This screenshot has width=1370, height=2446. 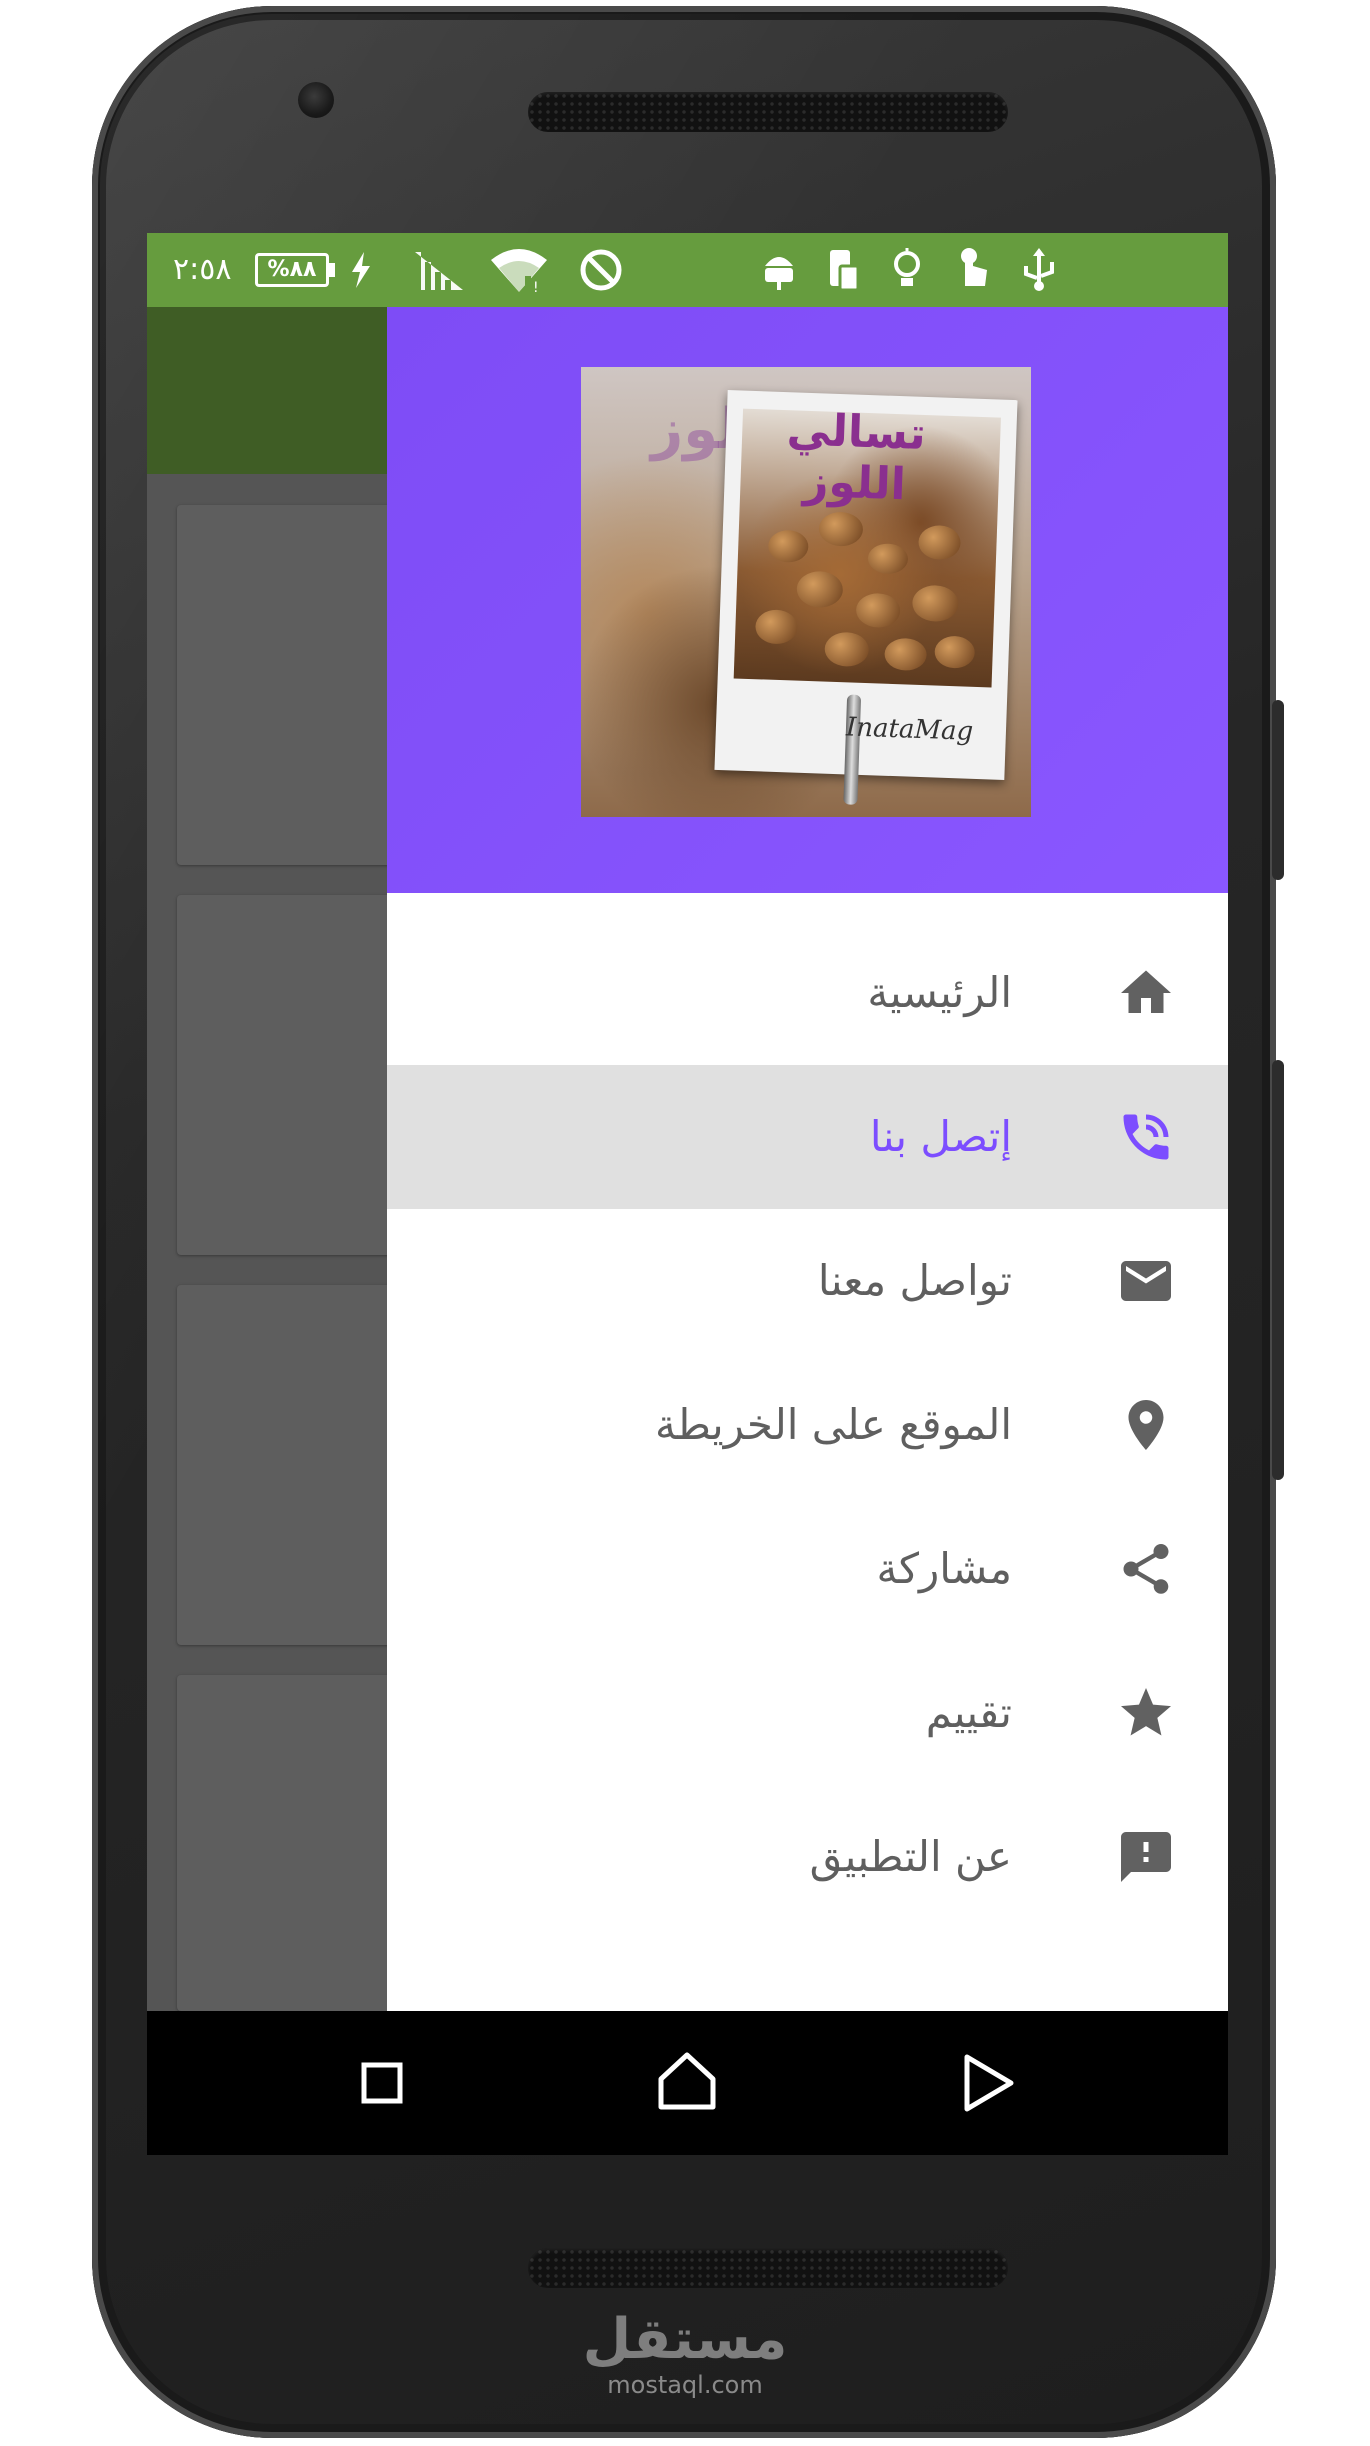 What do you see at coordinates (1146, 1281) in the screenshot?
I see `mail-icon` at bounding box center [1146, 1281].